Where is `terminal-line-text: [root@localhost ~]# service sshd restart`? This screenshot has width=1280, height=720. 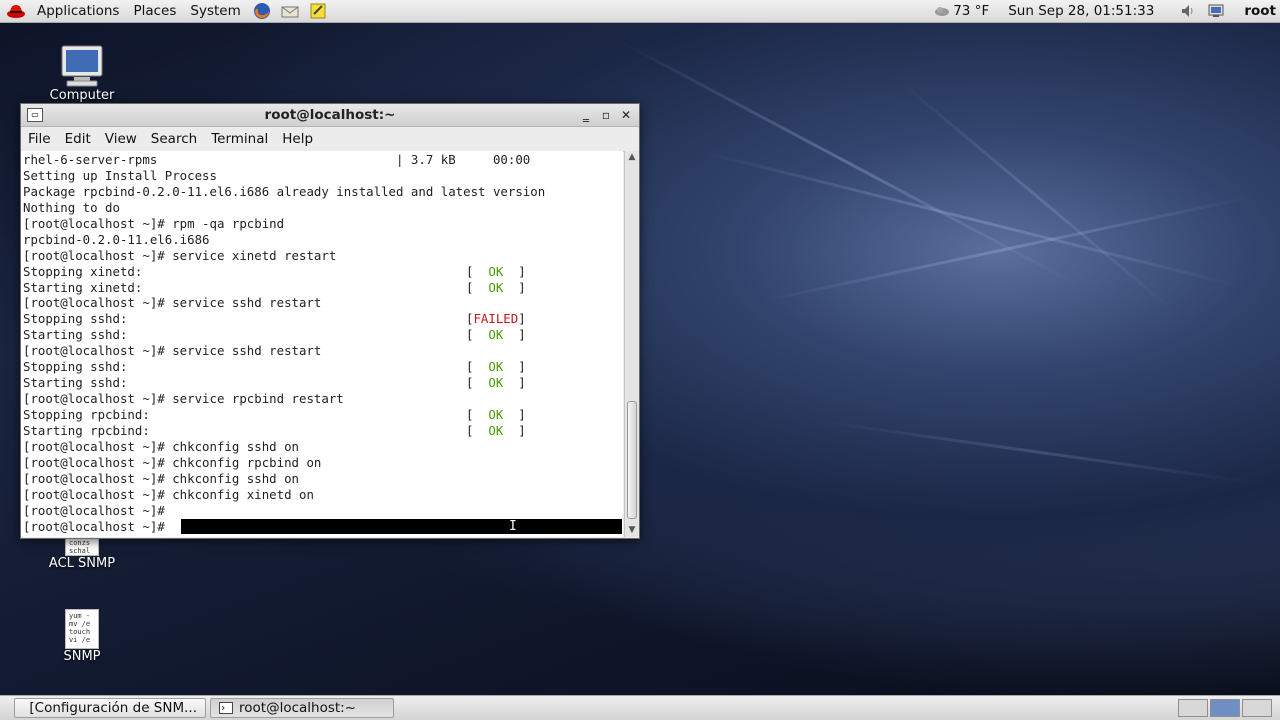
terminal-line-text: [root@localhost ~]# service sshd restart is located at coordinates (172, 303).